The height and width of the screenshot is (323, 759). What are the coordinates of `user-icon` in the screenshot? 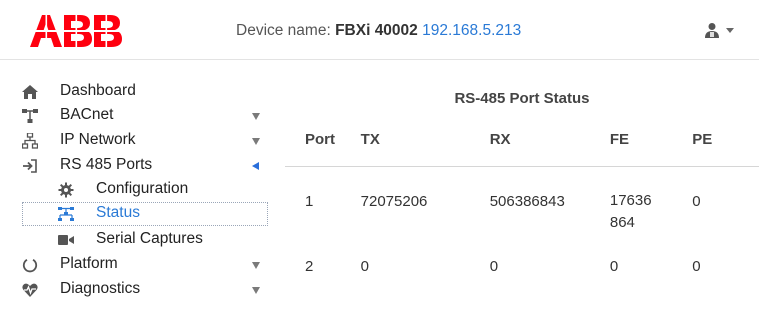 It's located at (712, 30).